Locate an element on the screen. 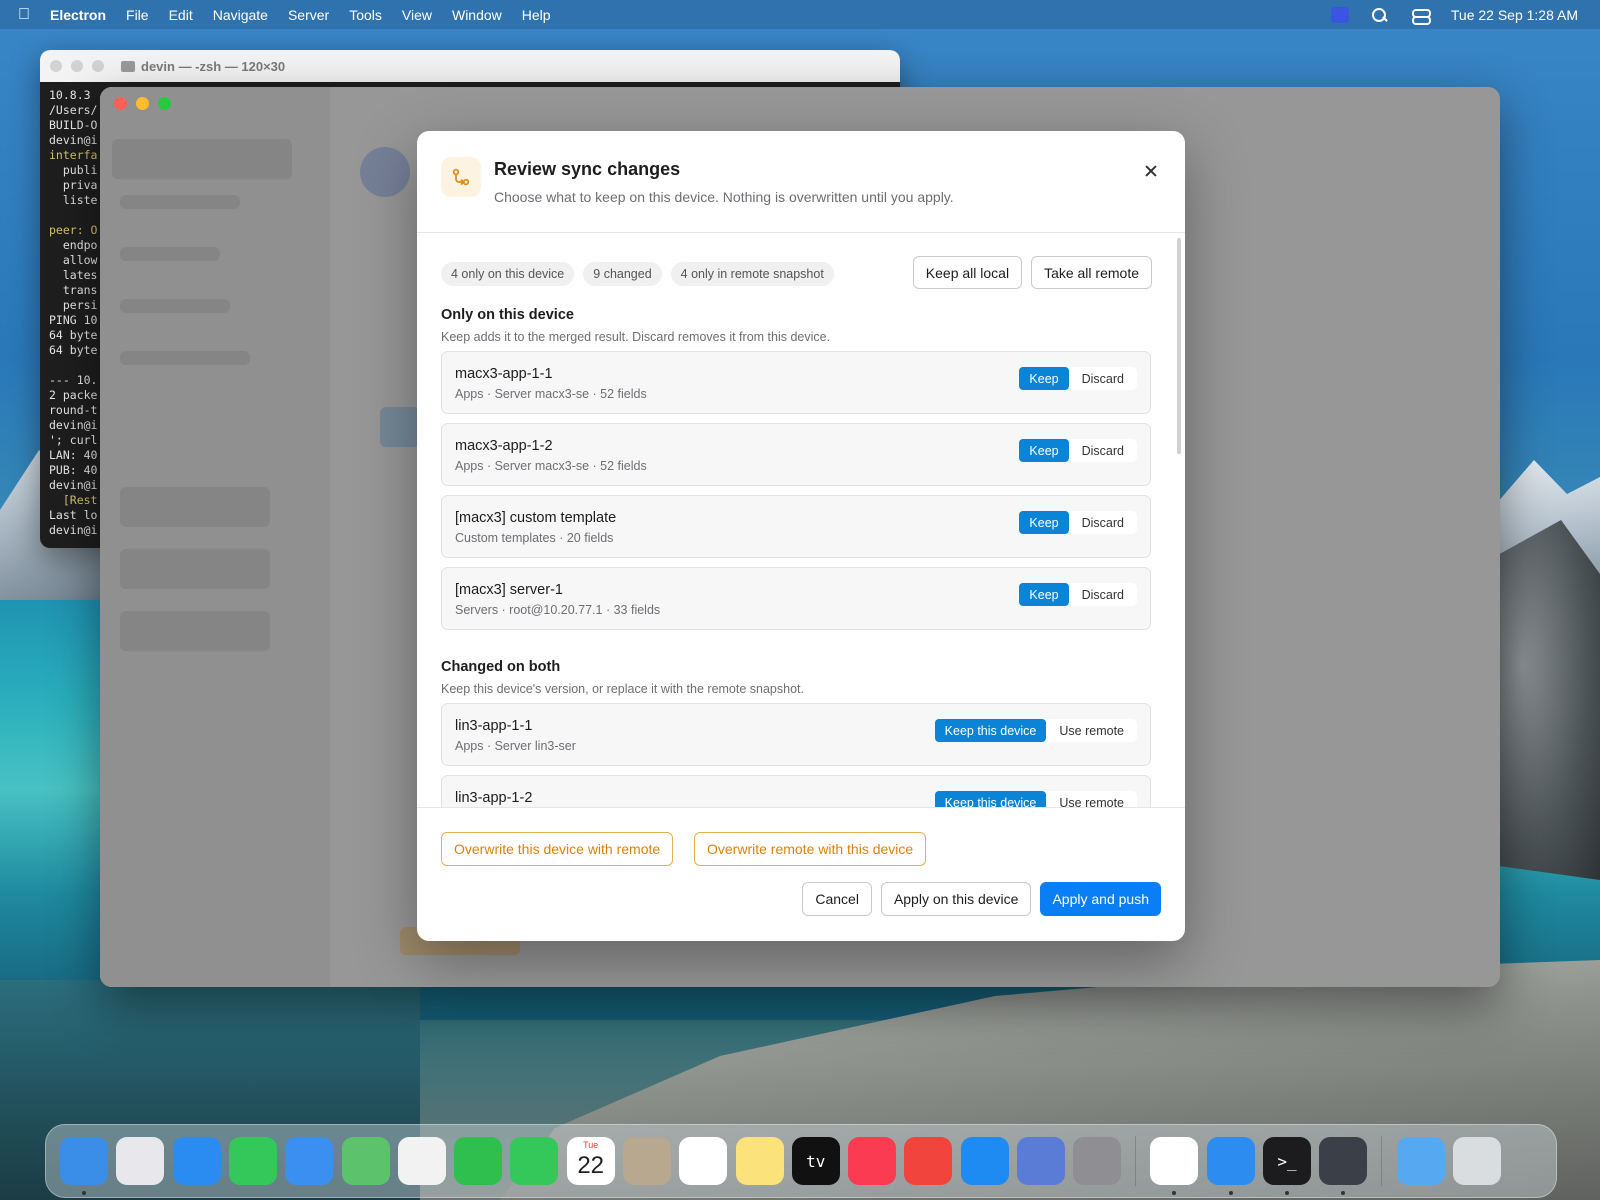  menu-file: File is located at coordinates (137, 15).